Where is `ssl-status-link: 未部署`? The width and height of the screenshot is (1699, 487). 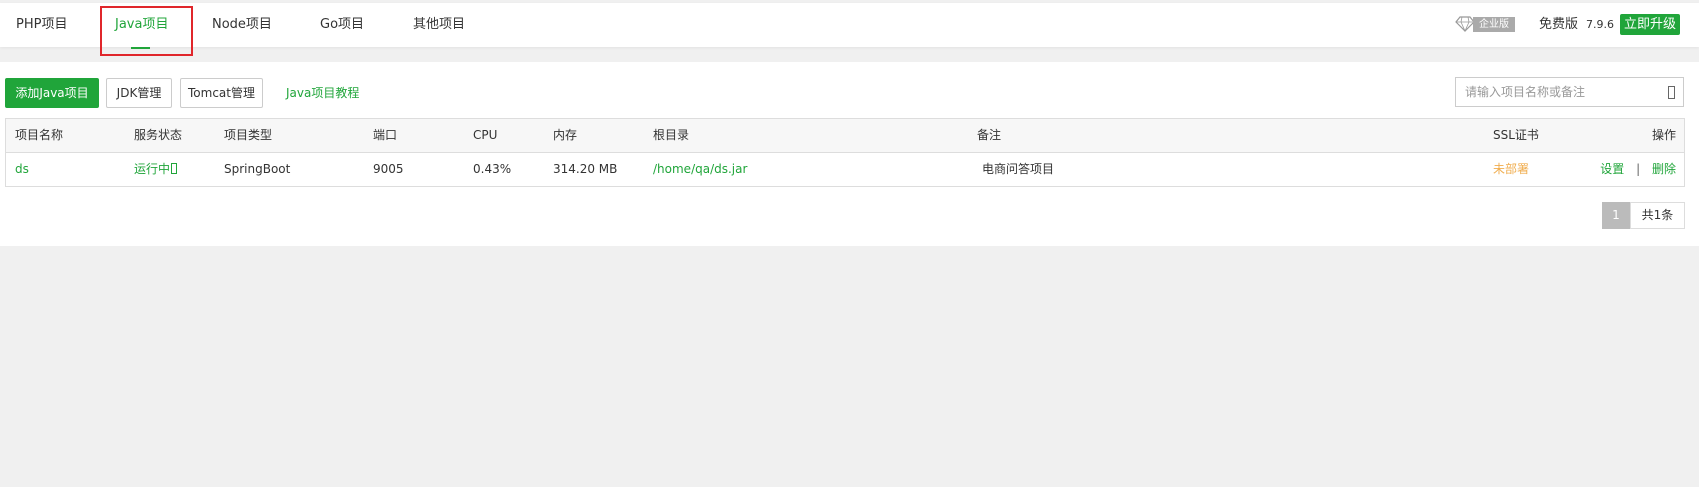
ssl-status-link: 未部署 is located at coordinates (1511, 169).